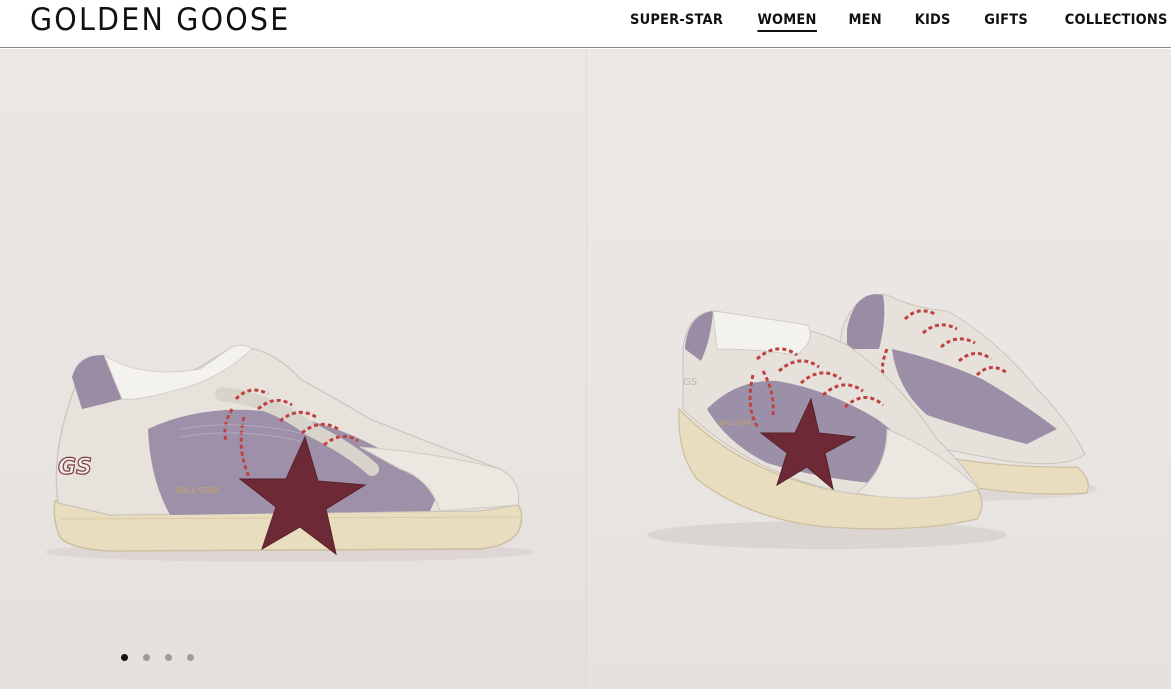 This screenshot has width=1171, height=689. Describe the element at coordinates (1116, 21) in the screenshot. I see `nav-item-collections: COLLECTIONS` at that location.